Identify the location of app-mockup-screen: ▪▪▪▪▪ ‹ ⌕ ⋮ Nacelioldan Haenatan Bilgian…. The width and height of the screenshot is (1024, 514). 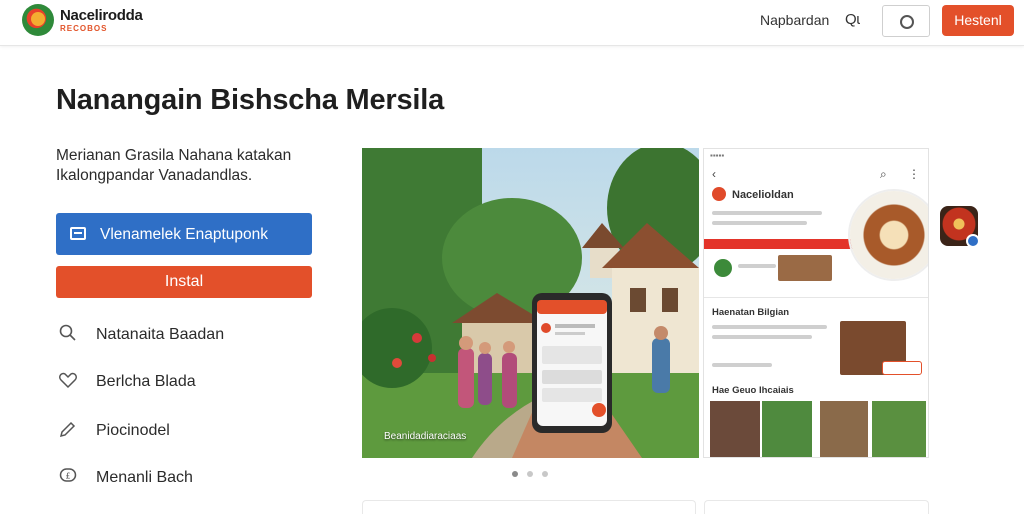
(816, 303).